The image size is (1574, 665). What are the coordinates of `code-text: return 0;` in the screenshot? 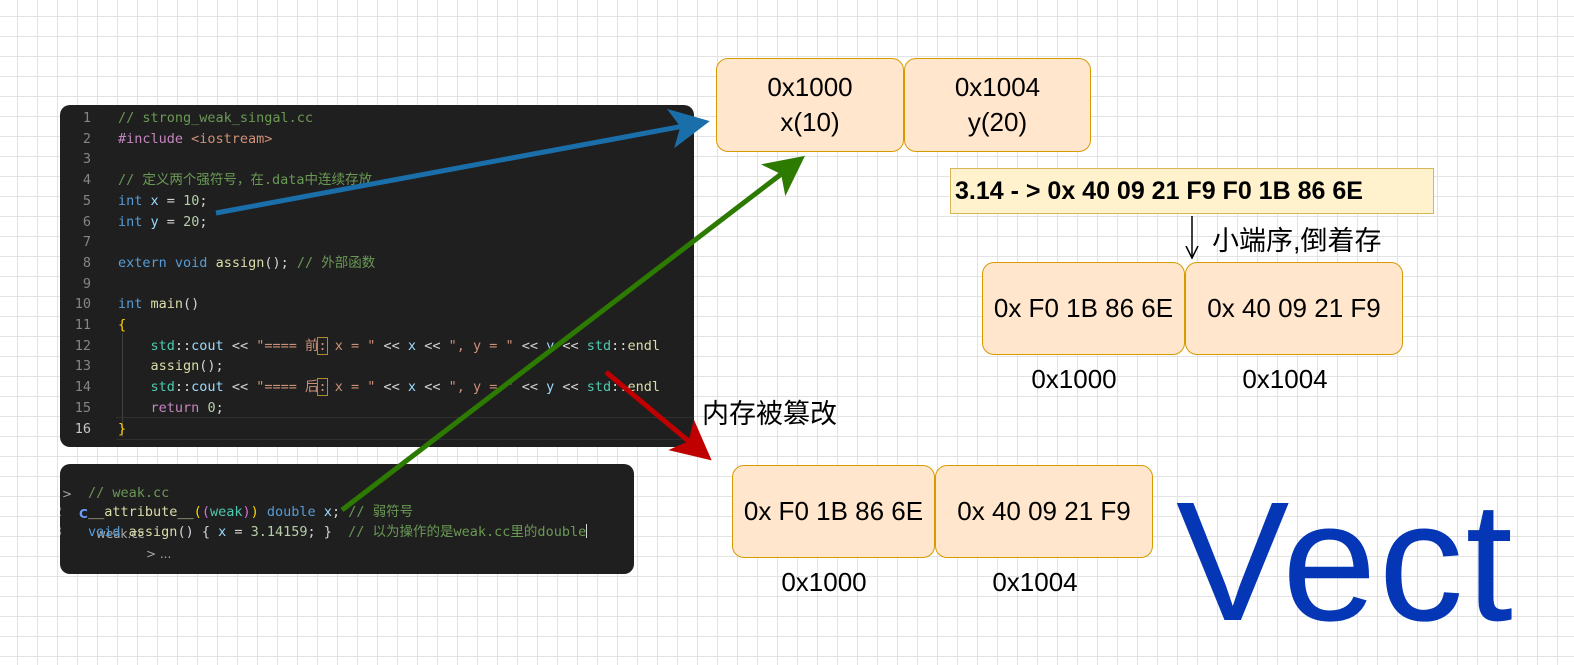 It's located at (171, 408).